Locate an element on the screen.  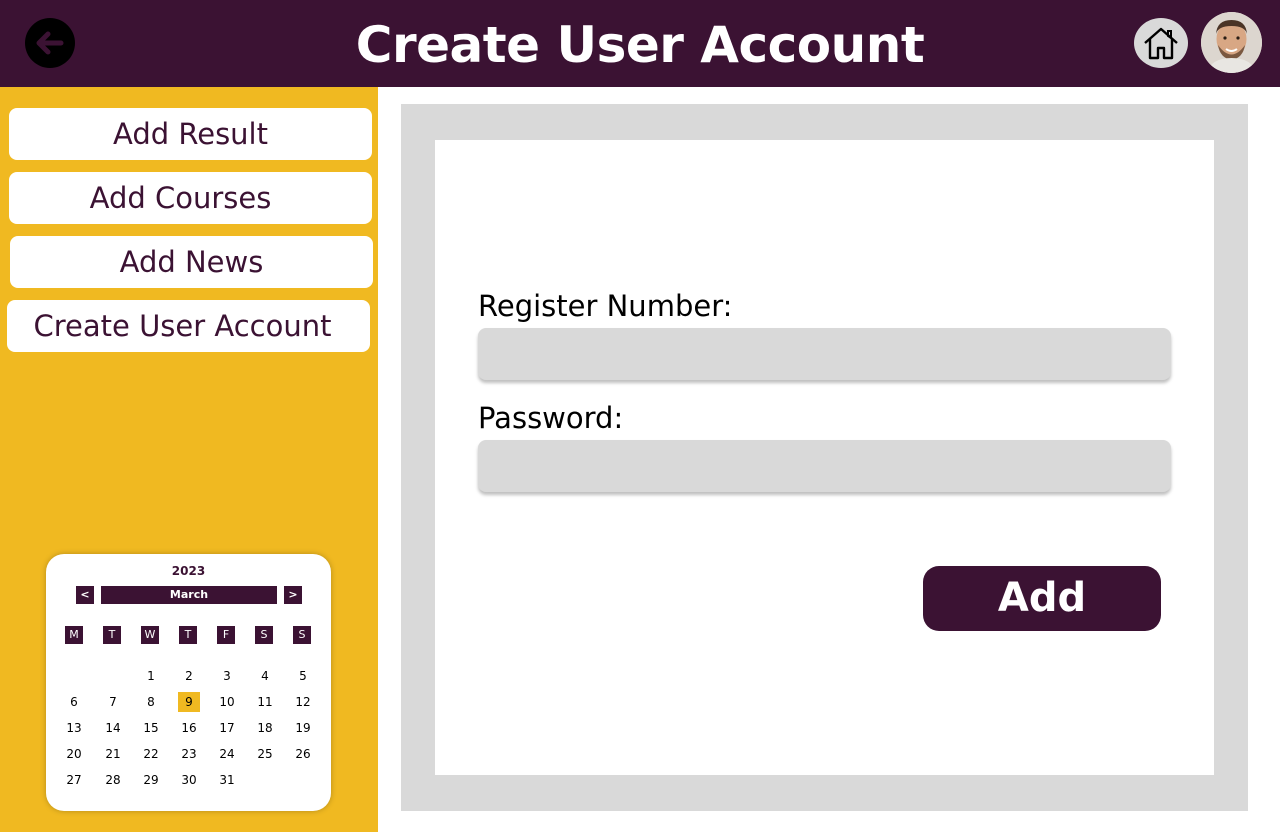
profile-photo-icon is located at coordinates (1231, 42).